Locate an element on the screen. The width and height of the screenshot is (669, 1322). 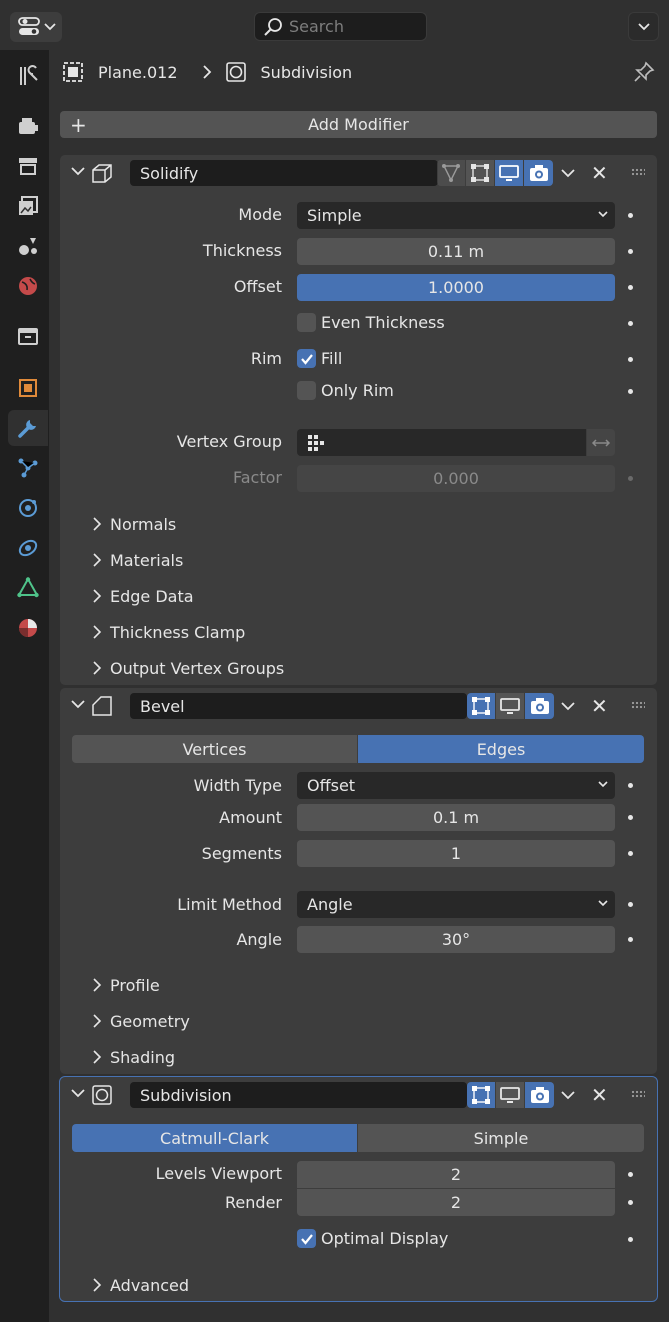
thickness-field: 0.11 m is located at coordinates (456, 251).